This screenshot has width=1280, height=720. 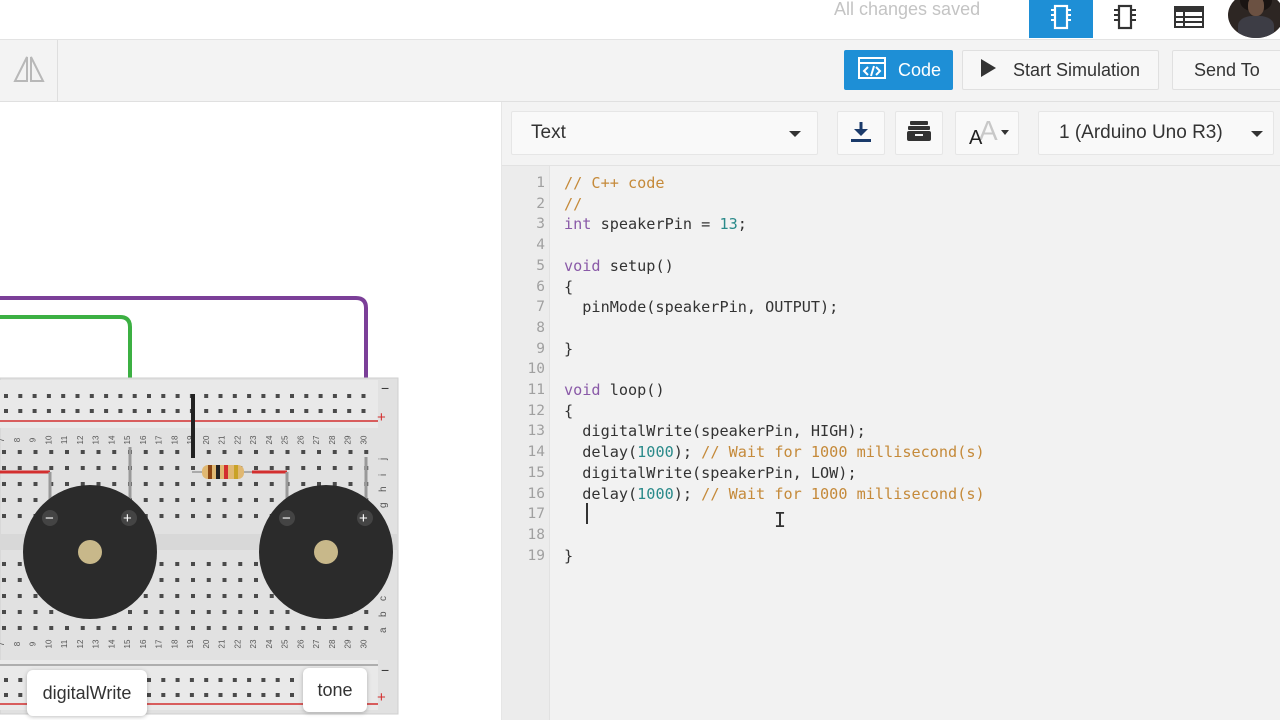 I want to click on flip-button, so click(x=29, y=71).